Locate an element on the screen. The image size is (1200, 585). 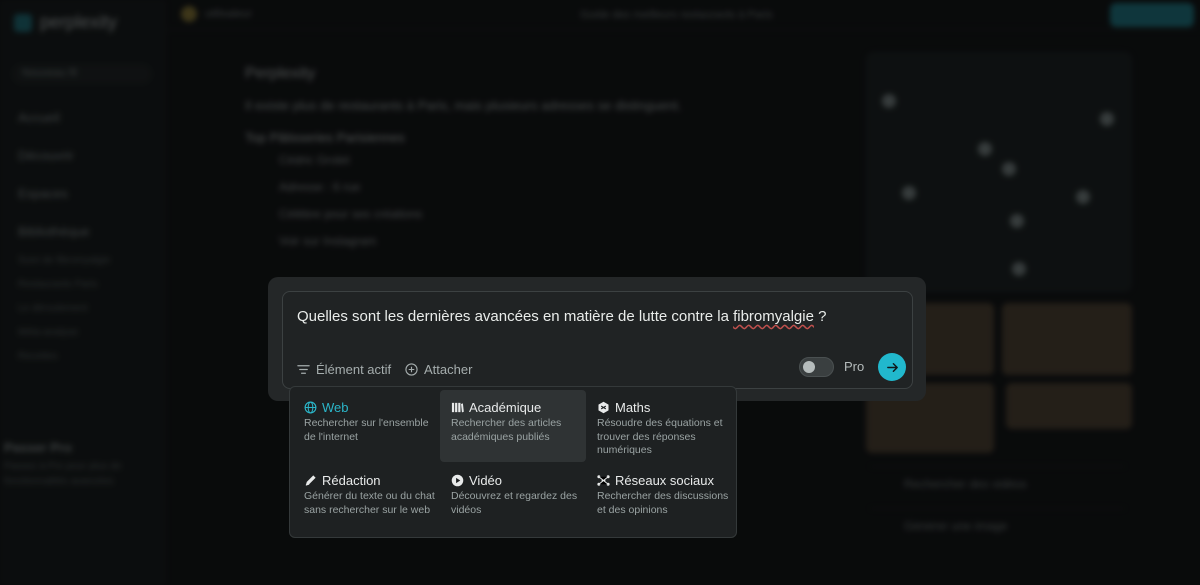
focus-button: Élément actif is located at coordinates (344, 369).